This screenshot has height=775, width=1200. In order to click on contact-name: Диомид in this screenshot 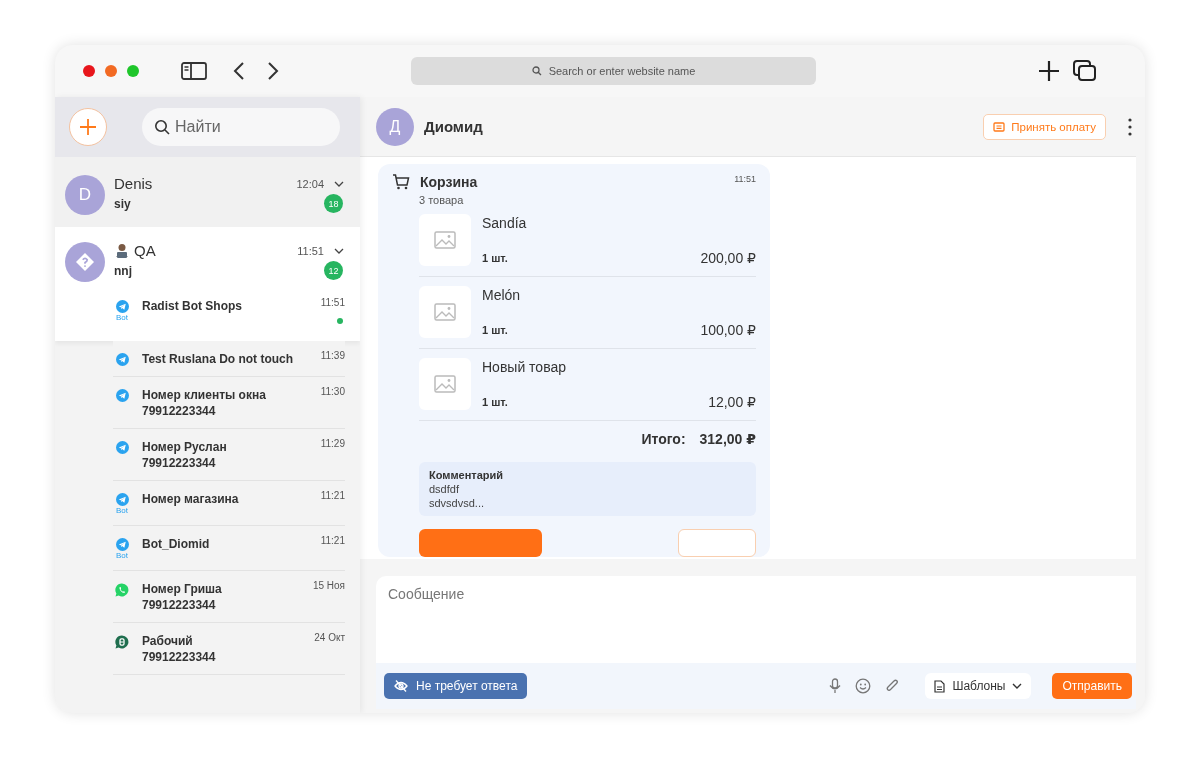, I will do `click(454, 126)`.